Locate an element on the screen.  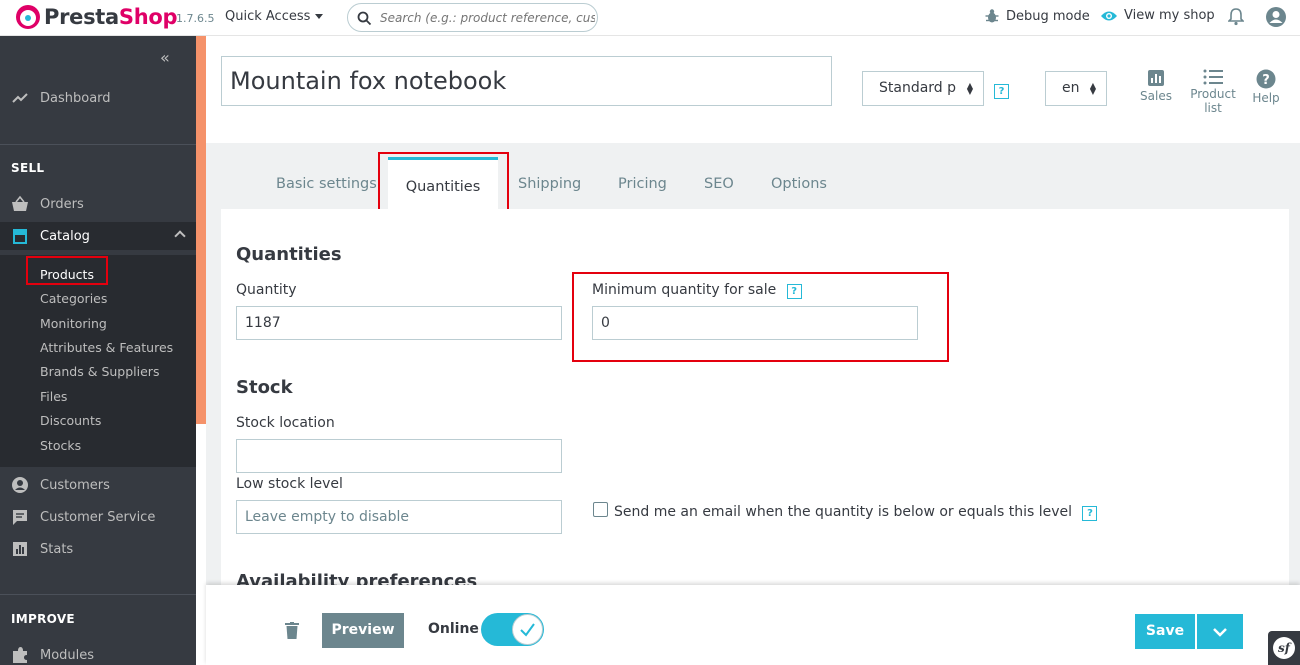
prestashop-logo: PrestaShop is located at coordinates (97, 17).